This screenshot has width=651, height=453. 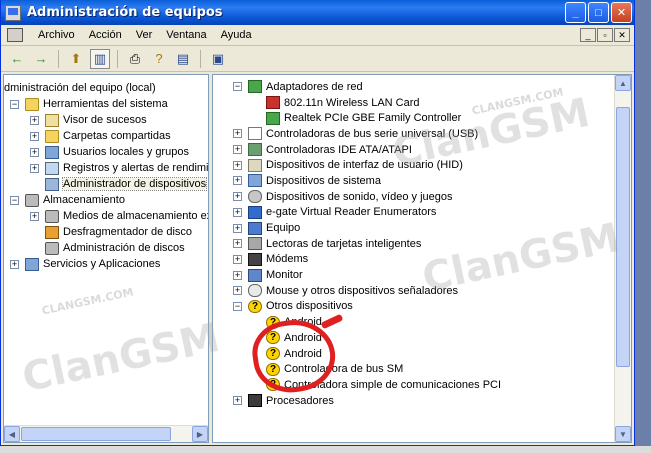 What do you see at coordinates (13, 12) in the screenshot?
I see `computer-management-icon` at bounding box center [13, 12].